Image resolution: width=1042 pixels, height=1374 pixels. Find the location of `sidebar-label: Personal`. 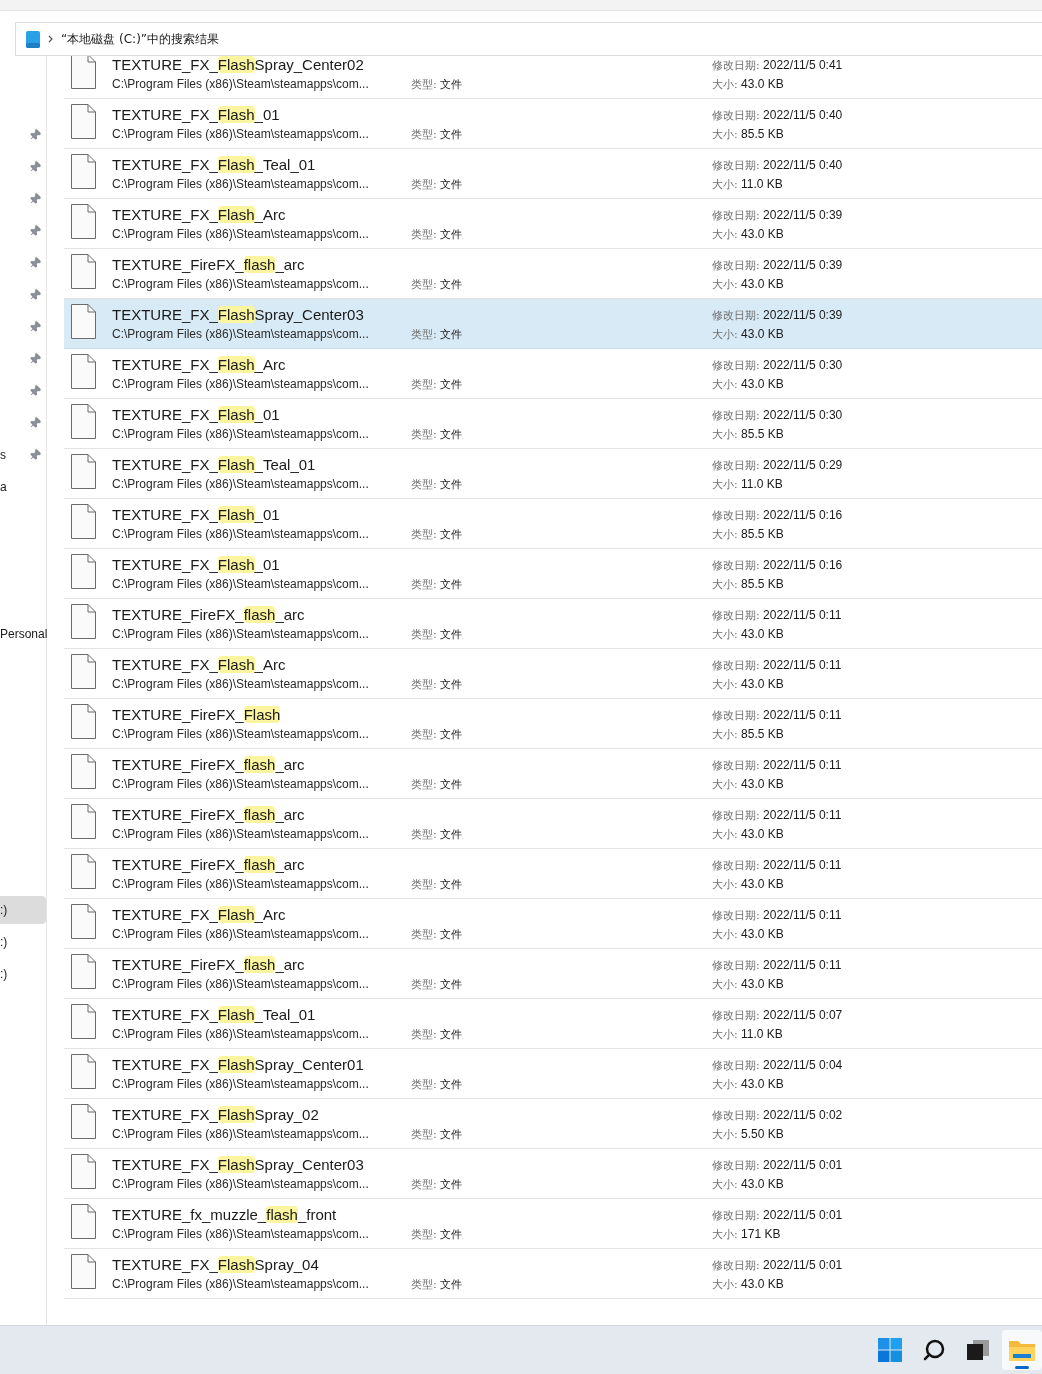

sidebar-label: Personal is located at coordinates (24, 634).